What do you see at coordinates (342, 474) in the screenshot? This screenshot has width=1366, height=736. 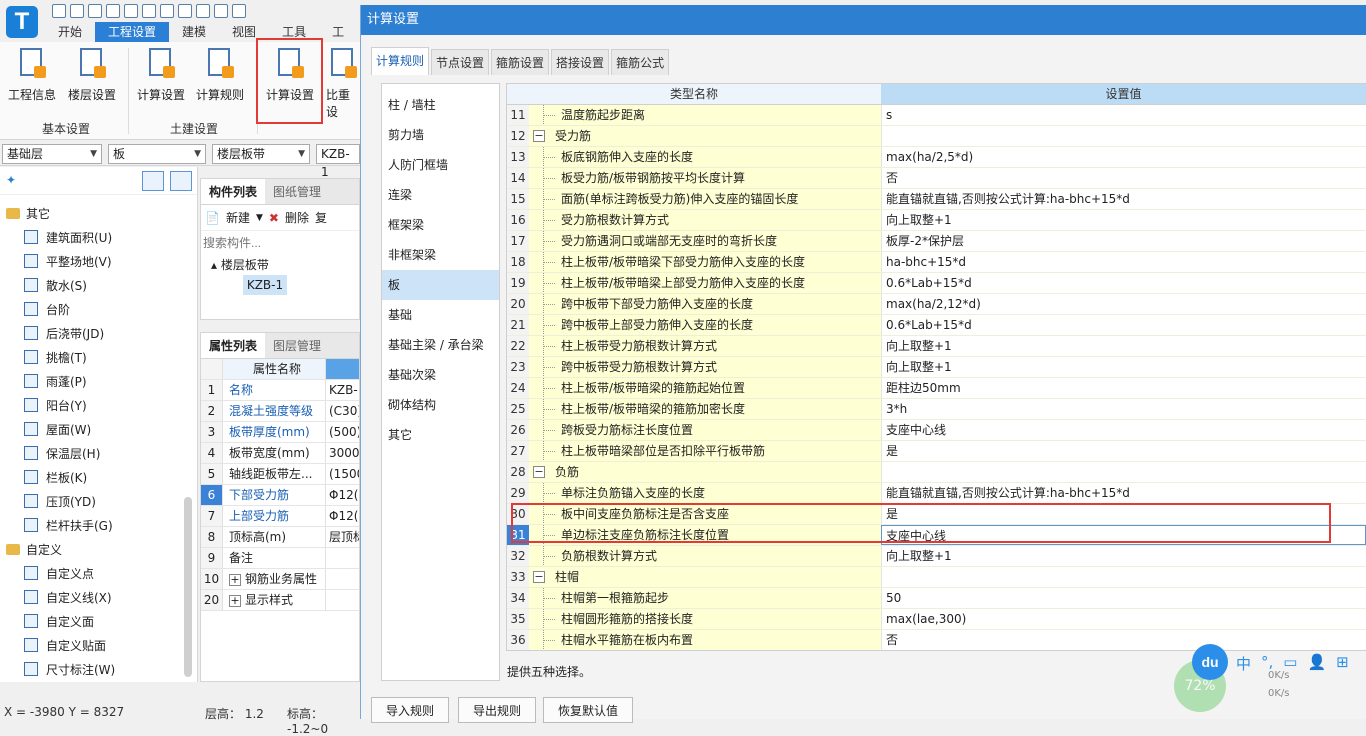 I see `property-value: (1500` at bounding box center [342, 474].